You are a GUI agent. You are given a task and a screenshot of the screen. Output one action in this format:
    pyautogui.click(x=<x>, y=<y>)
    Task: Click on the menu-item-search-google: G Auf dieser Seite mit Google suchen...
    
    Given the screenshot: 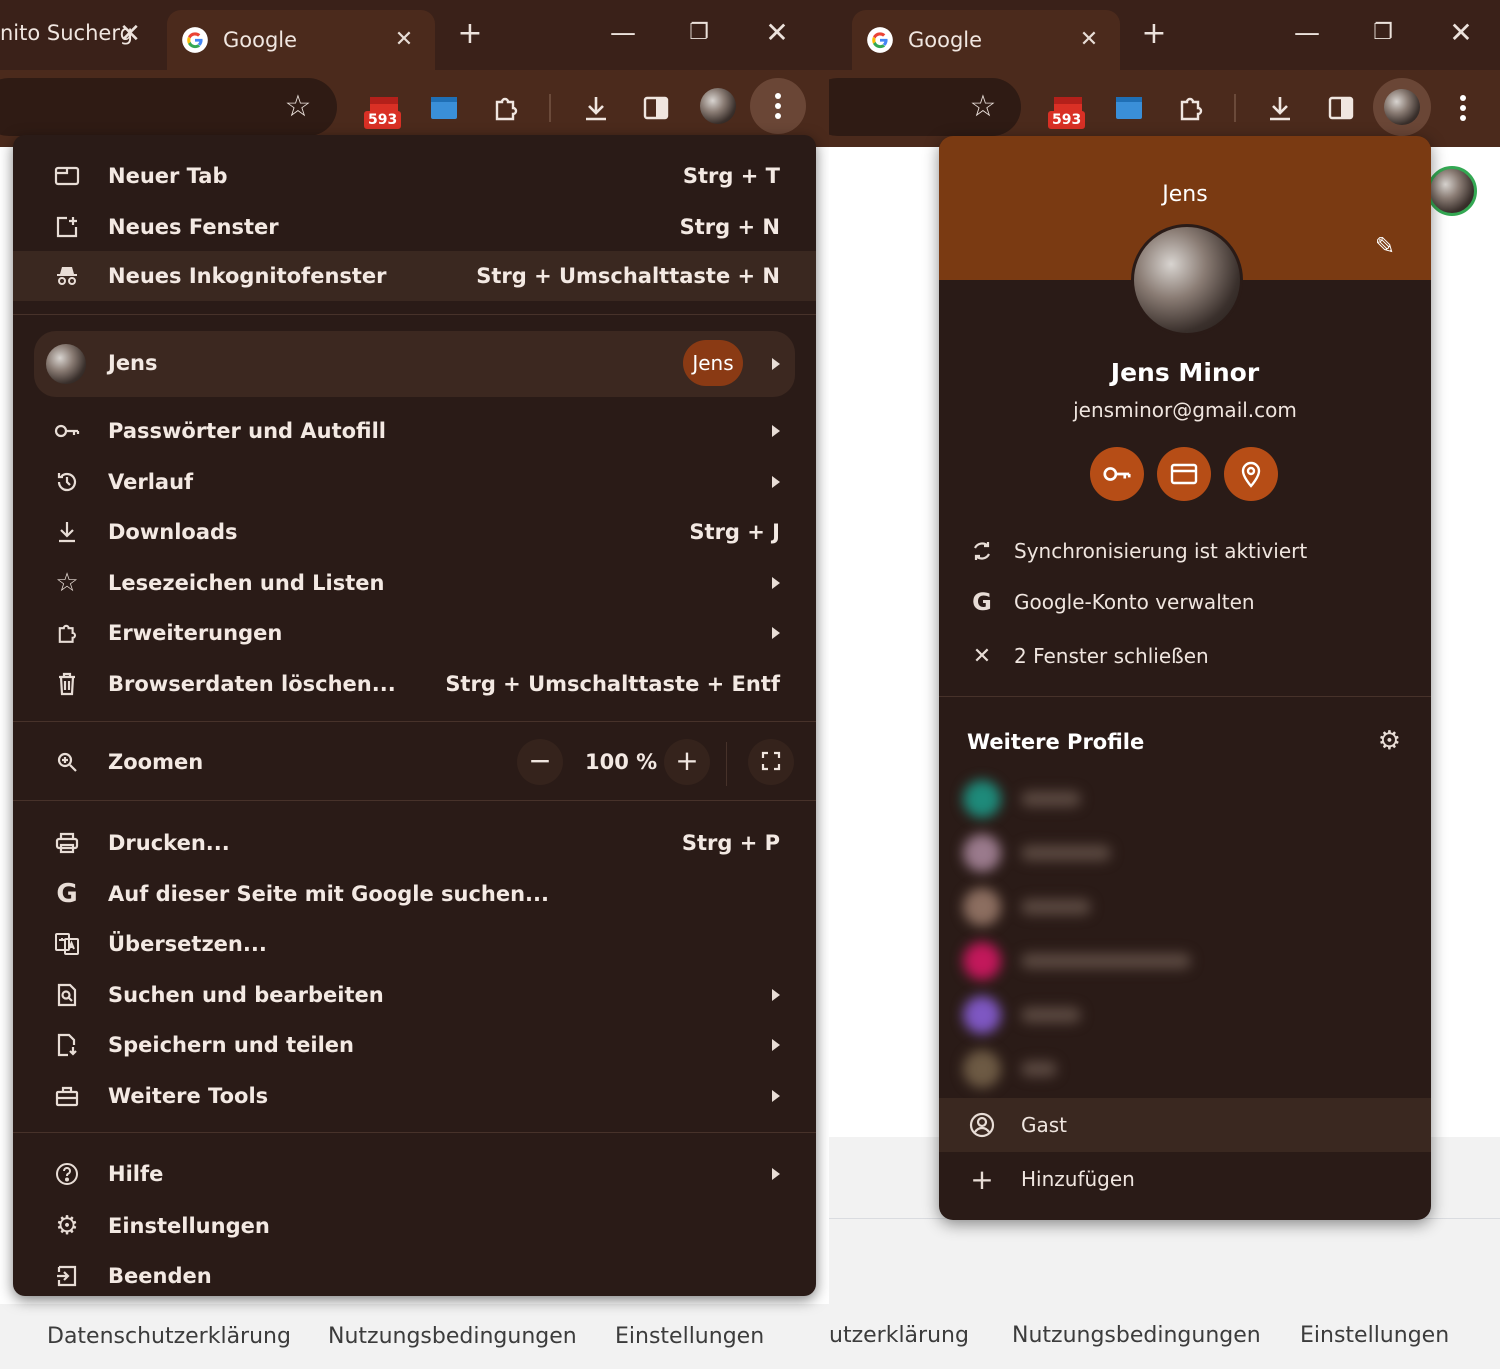 What is the action you would take?
    pyautogui.click(x=414, y=894)
    